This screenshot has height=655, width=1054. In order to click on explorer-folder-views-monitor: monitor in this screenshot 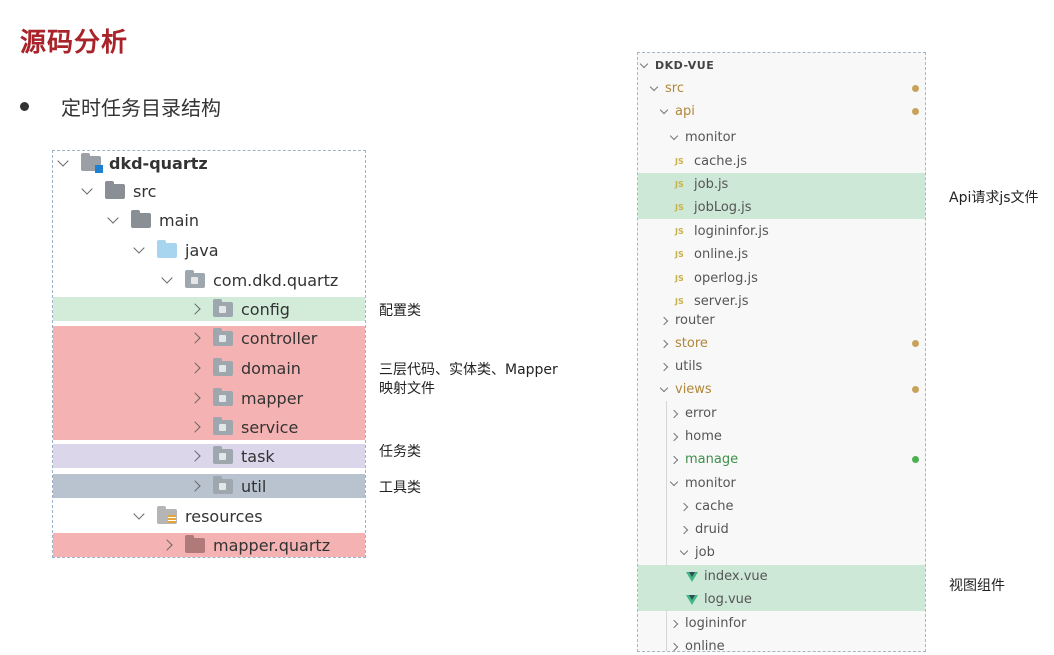, I will do `click(781, 483)`.